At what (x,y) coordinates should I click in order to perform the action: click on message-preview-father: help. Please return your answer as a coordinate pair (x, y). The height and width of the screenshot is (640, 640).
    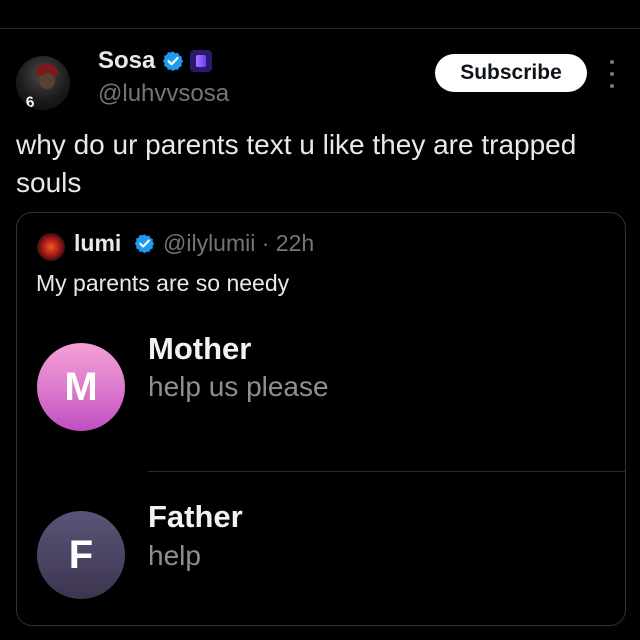
    Looking at the image, I should click on (174, 555).